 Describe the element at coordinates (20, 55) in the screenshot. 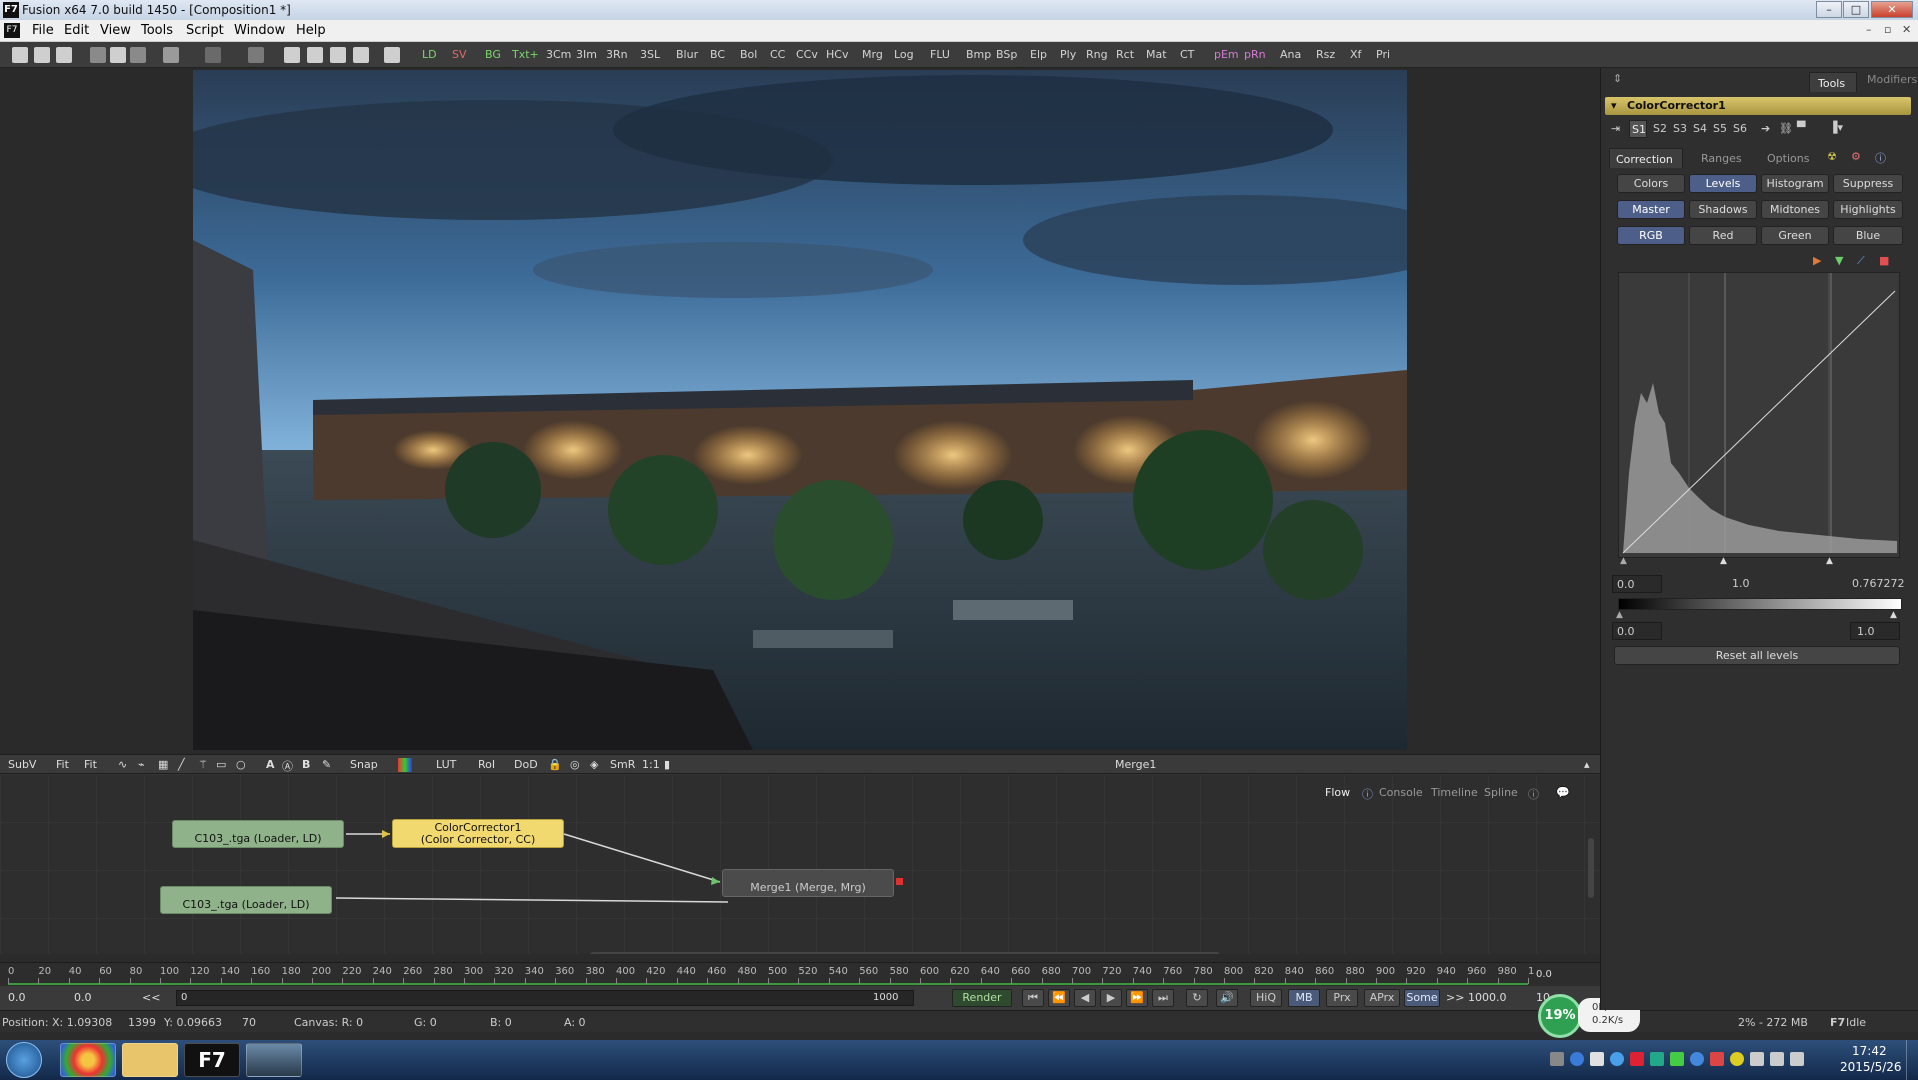

I see `new-file-icon` at that location.